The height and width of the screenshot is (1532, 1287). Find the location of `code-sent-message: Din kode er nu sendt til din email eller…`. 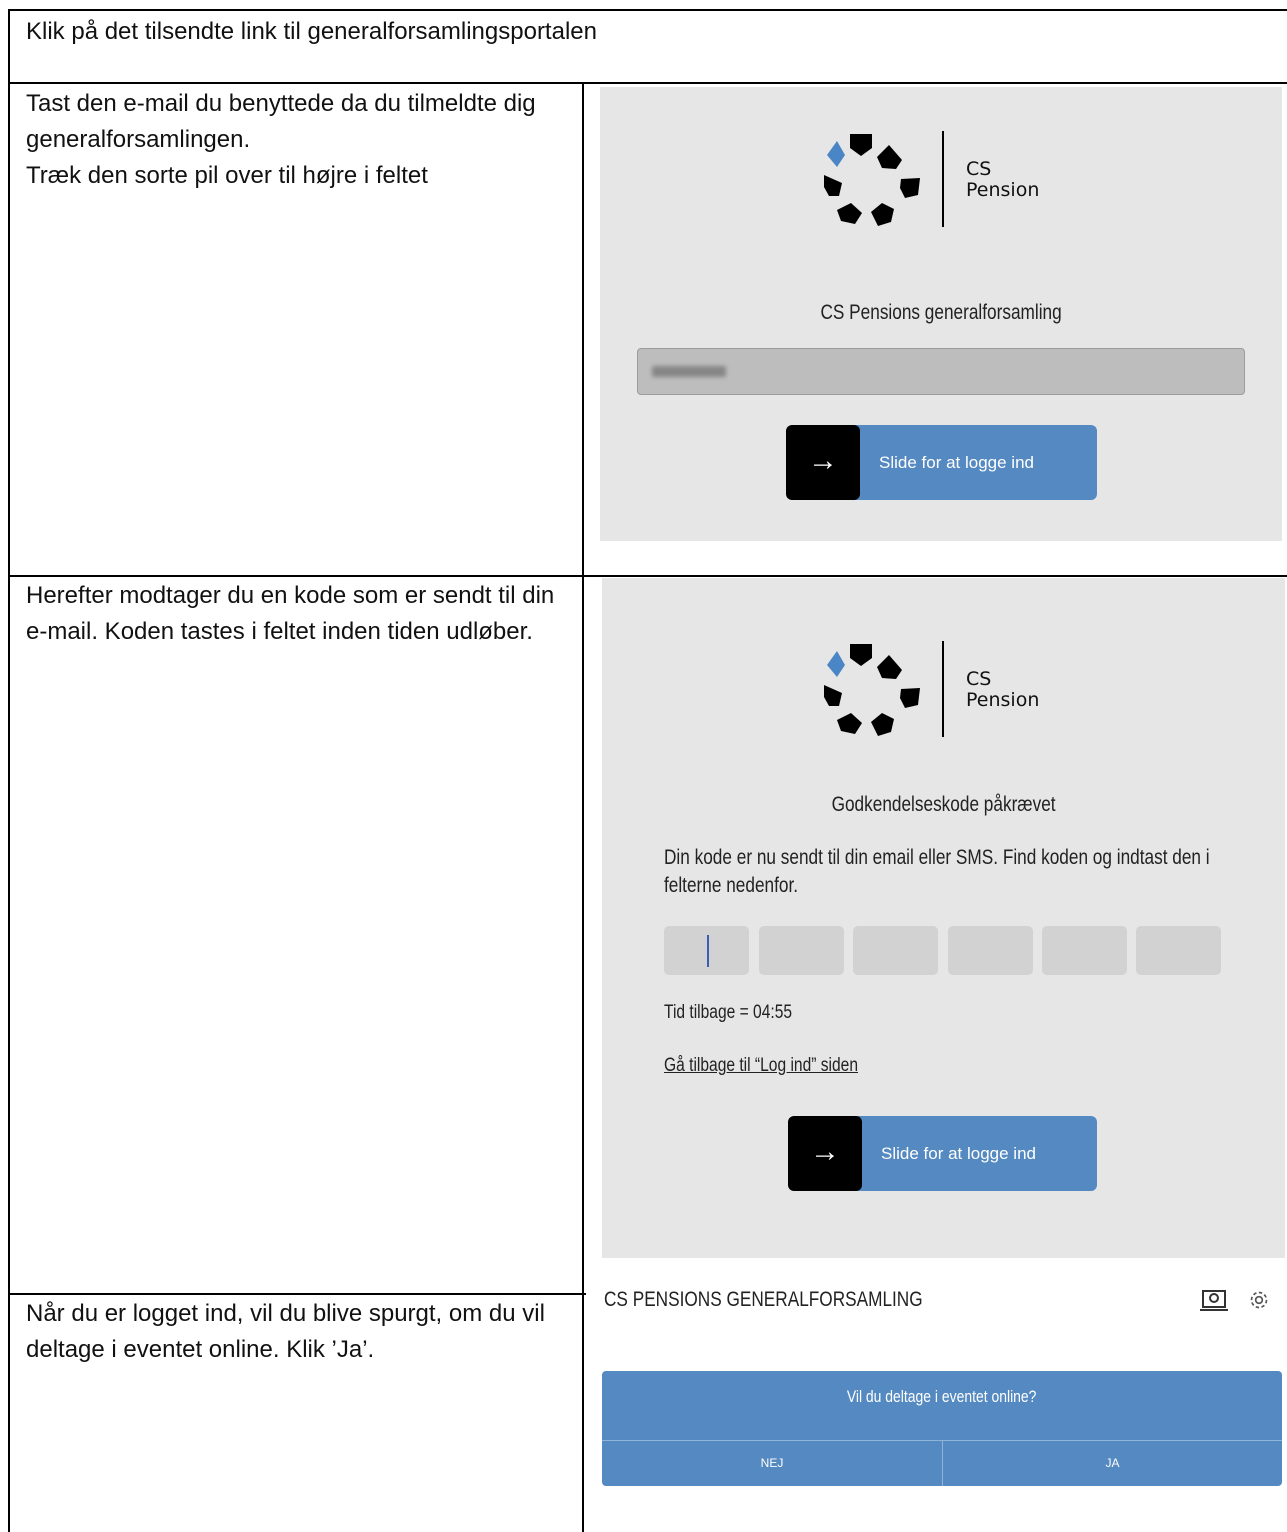

code-sent-message: Din kode er nu sendt til din email eller… is located at coordinates (937, 871).